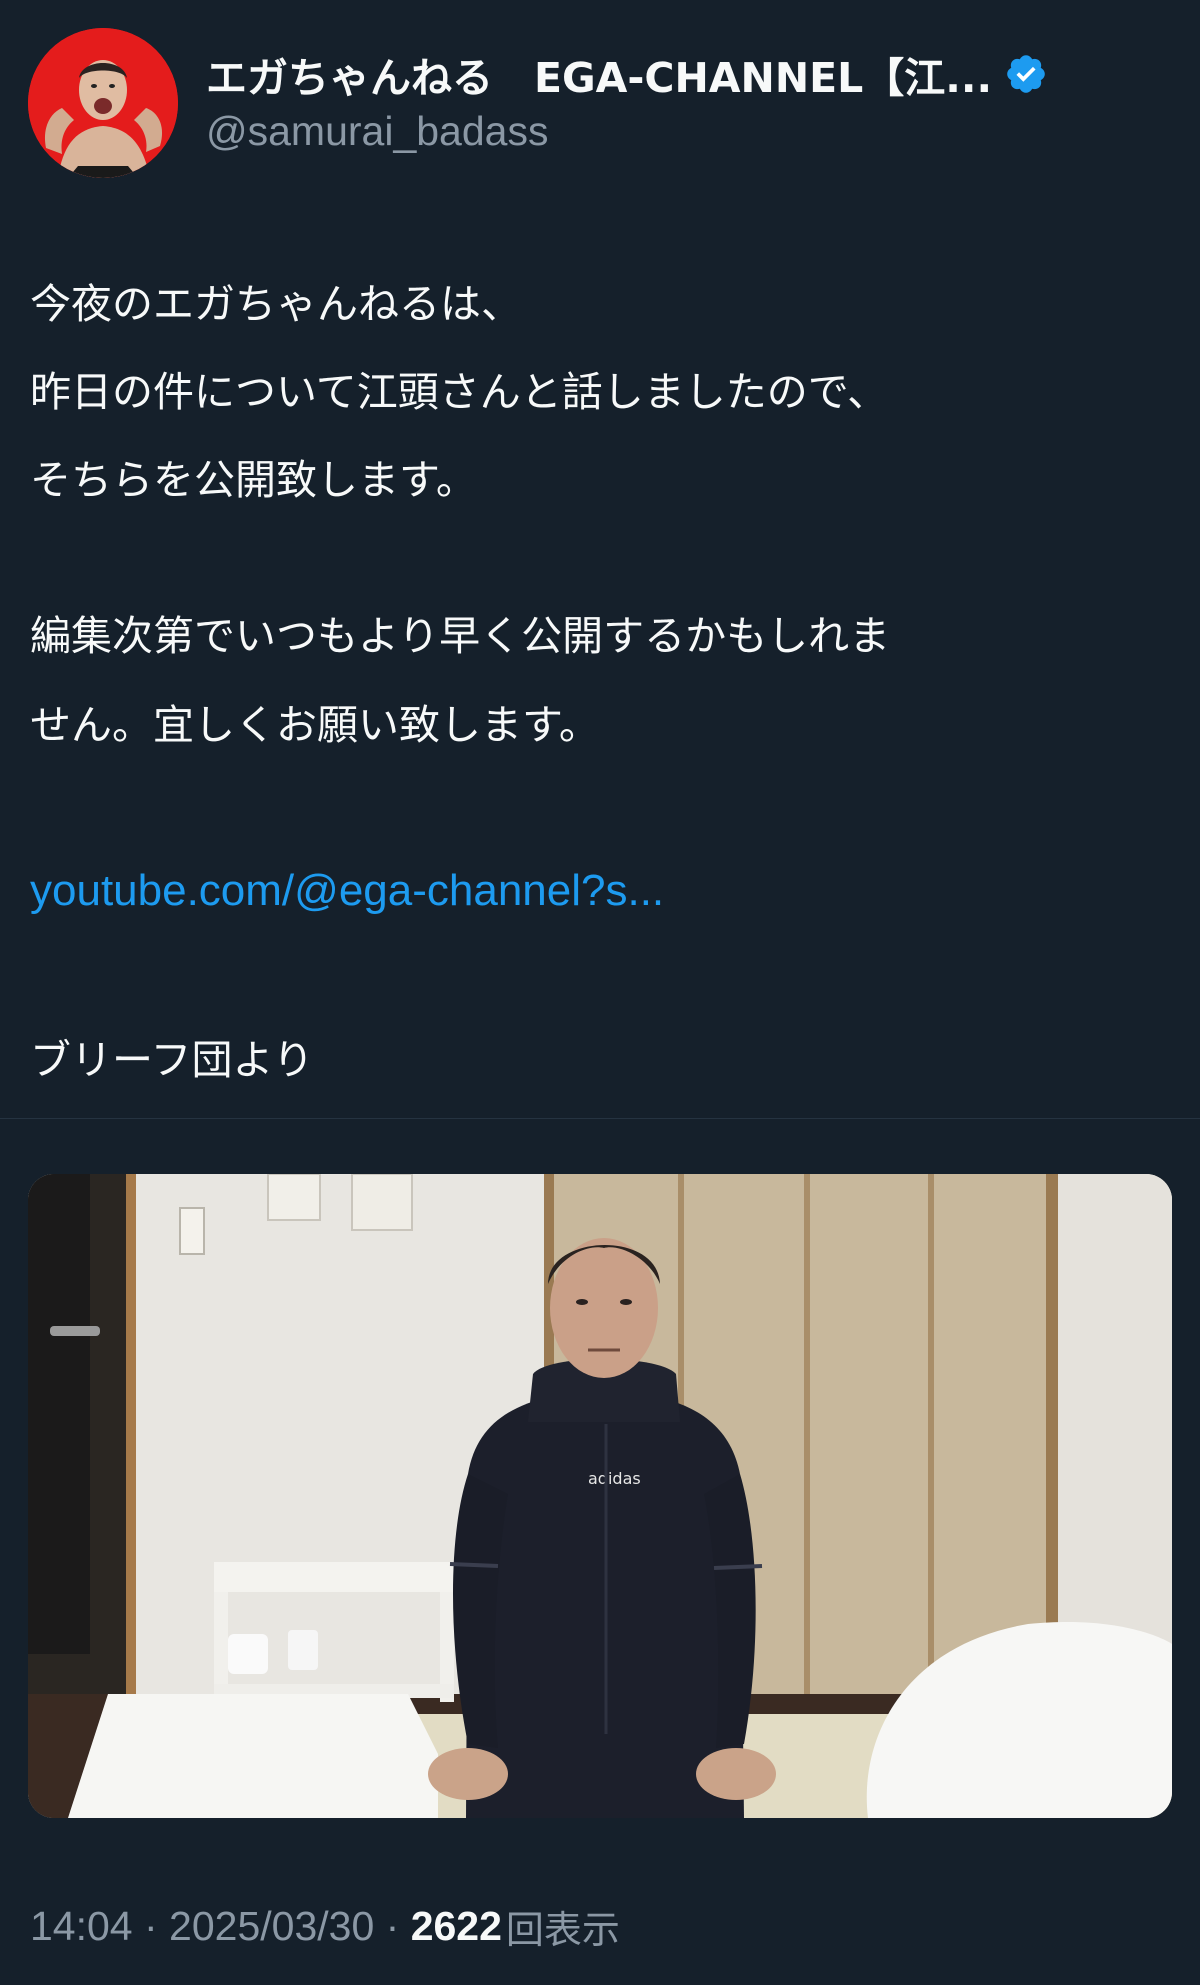 Image resolution: width=1200 pixels, height=1985 pixels. I want to click on divider, so click(600, 1118).